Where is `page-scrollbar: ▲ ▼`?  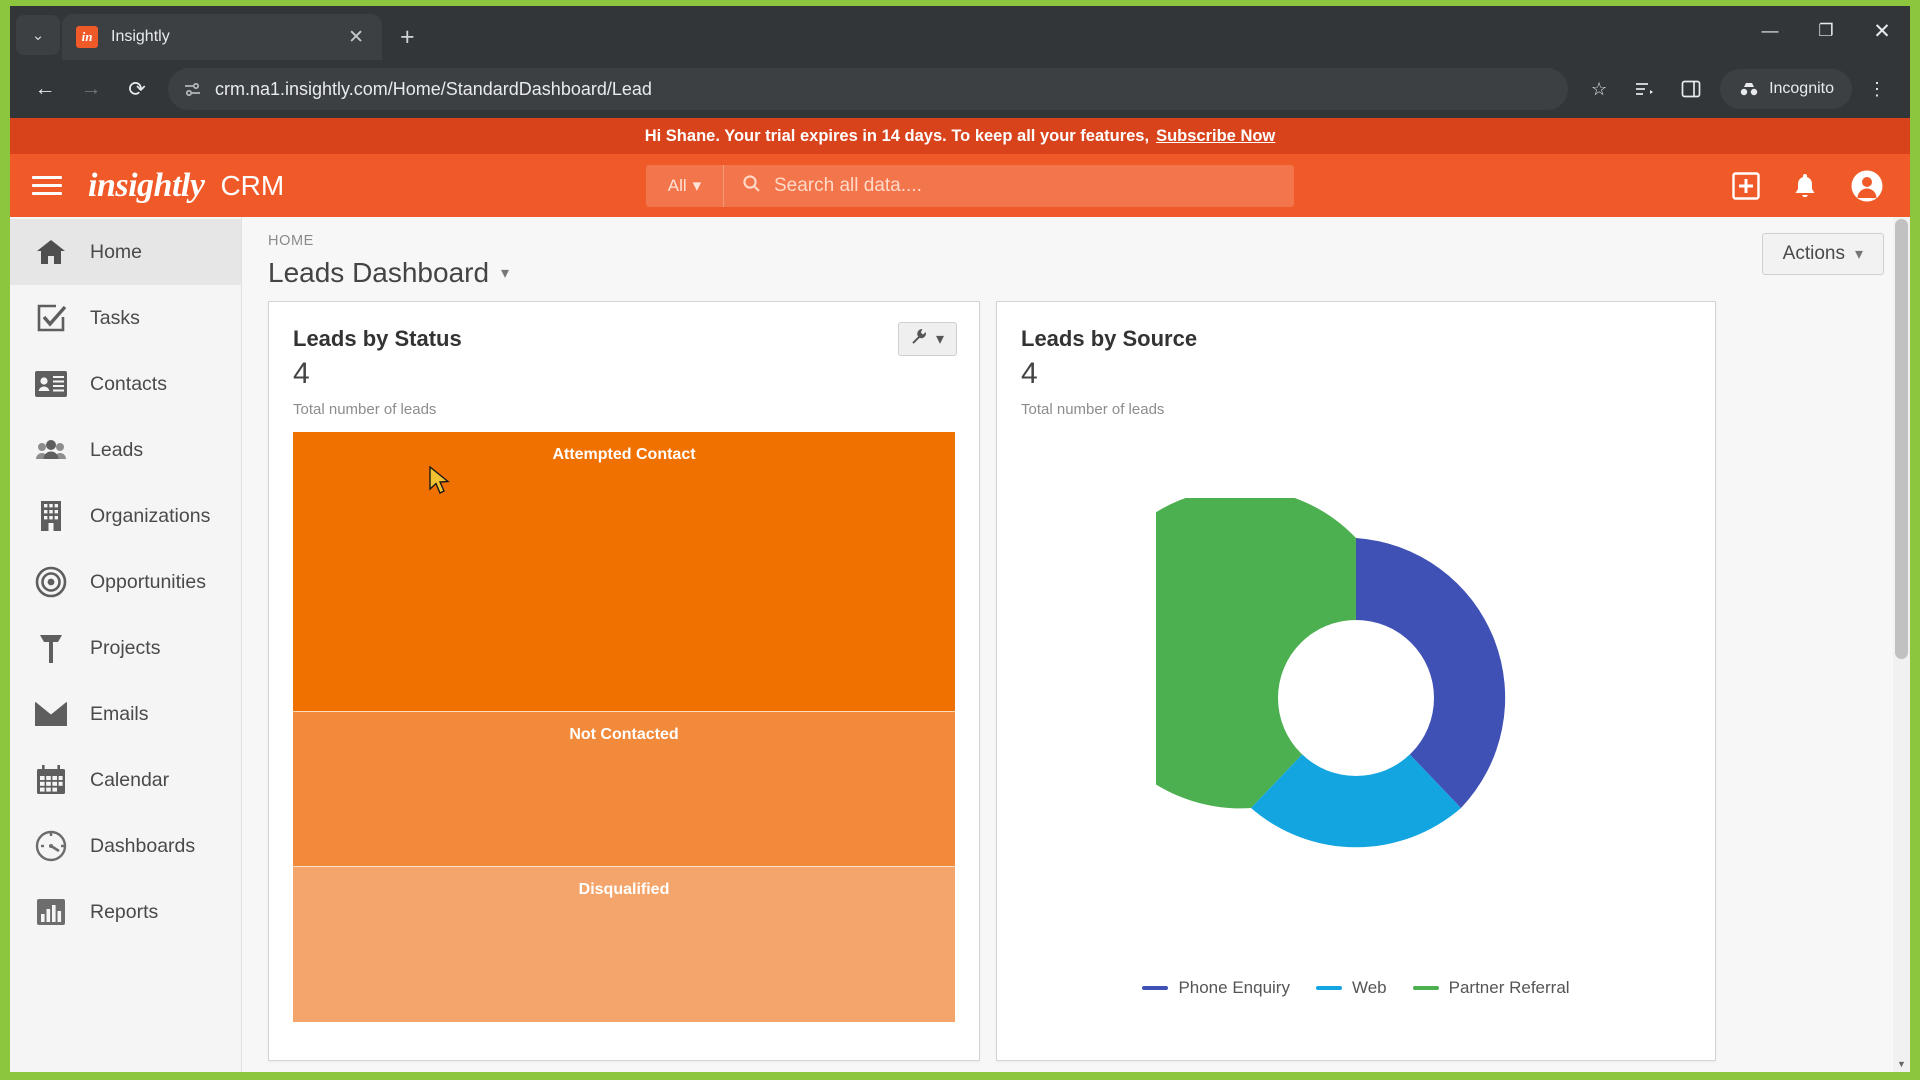 page-scrollbar: ▲ ▼ is located at coordinates (1901, 644).